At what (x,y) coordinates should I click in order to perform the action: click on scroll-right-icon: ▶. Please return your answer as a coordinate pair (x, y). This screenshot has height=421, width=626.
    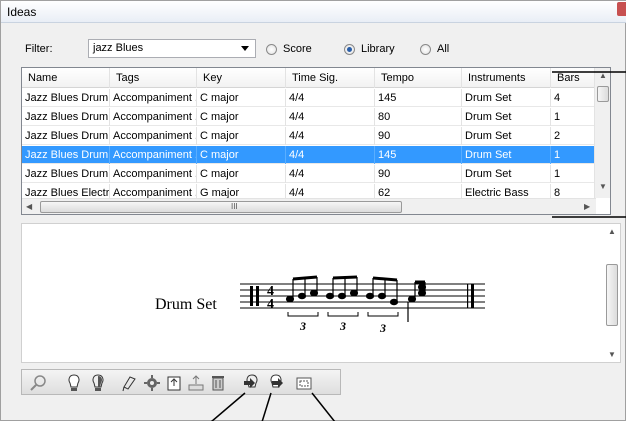
    Looking at the image, I should click on (587, 206).